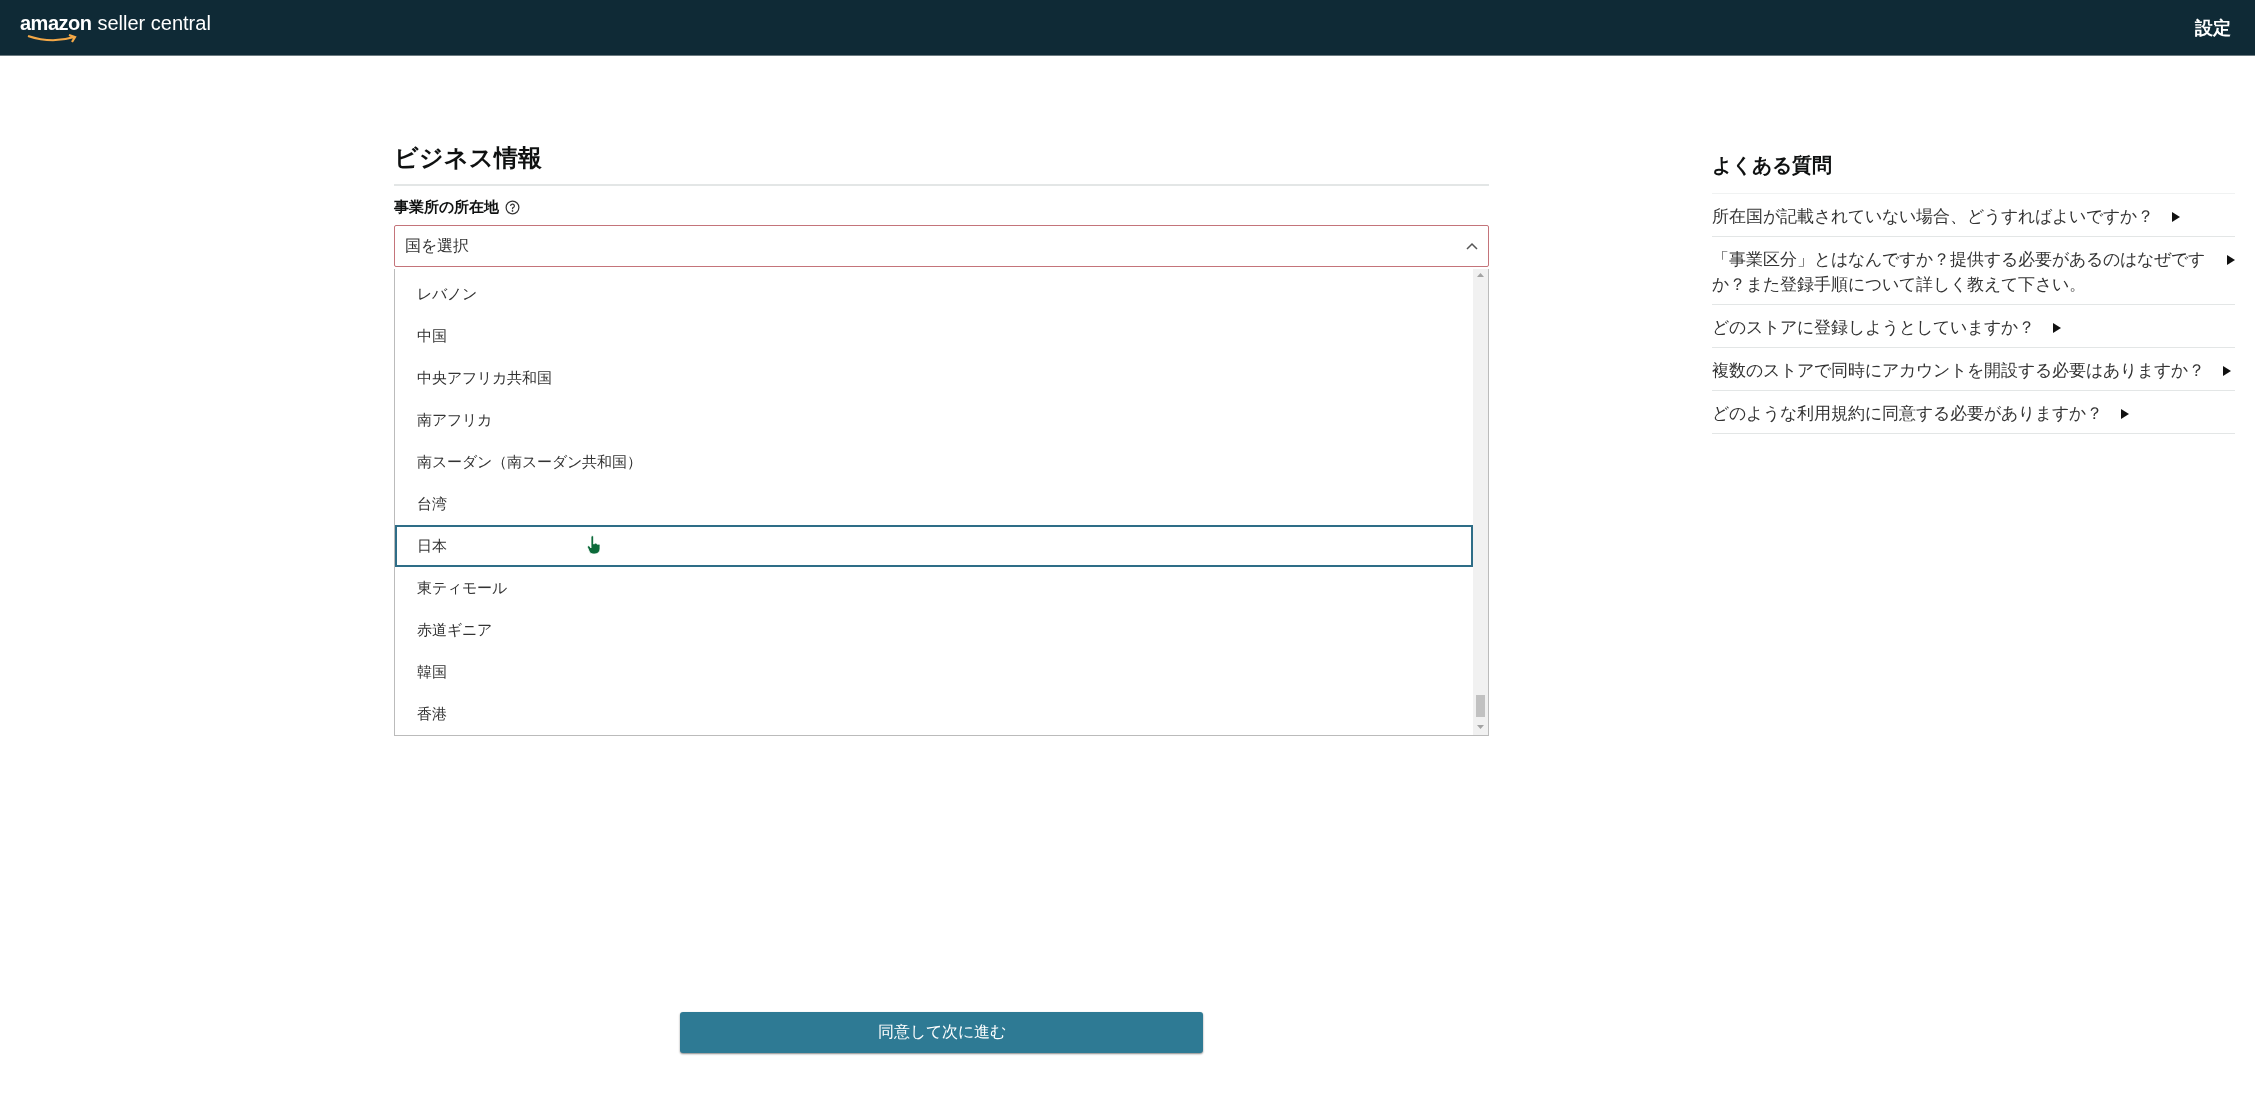 The image size is (2255, 1095). I want to click on help-icon, so click(512, 207).